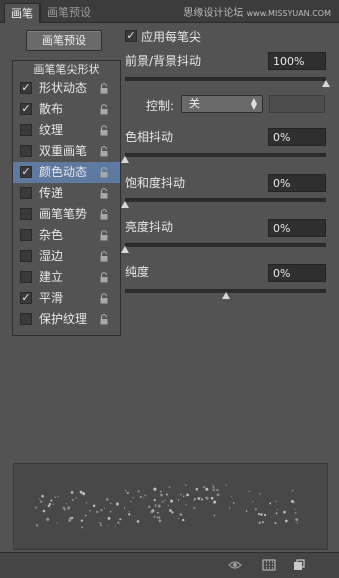 The image size is (339, 578). I want to click on setting-label: 形状动态, so click(63, 88).